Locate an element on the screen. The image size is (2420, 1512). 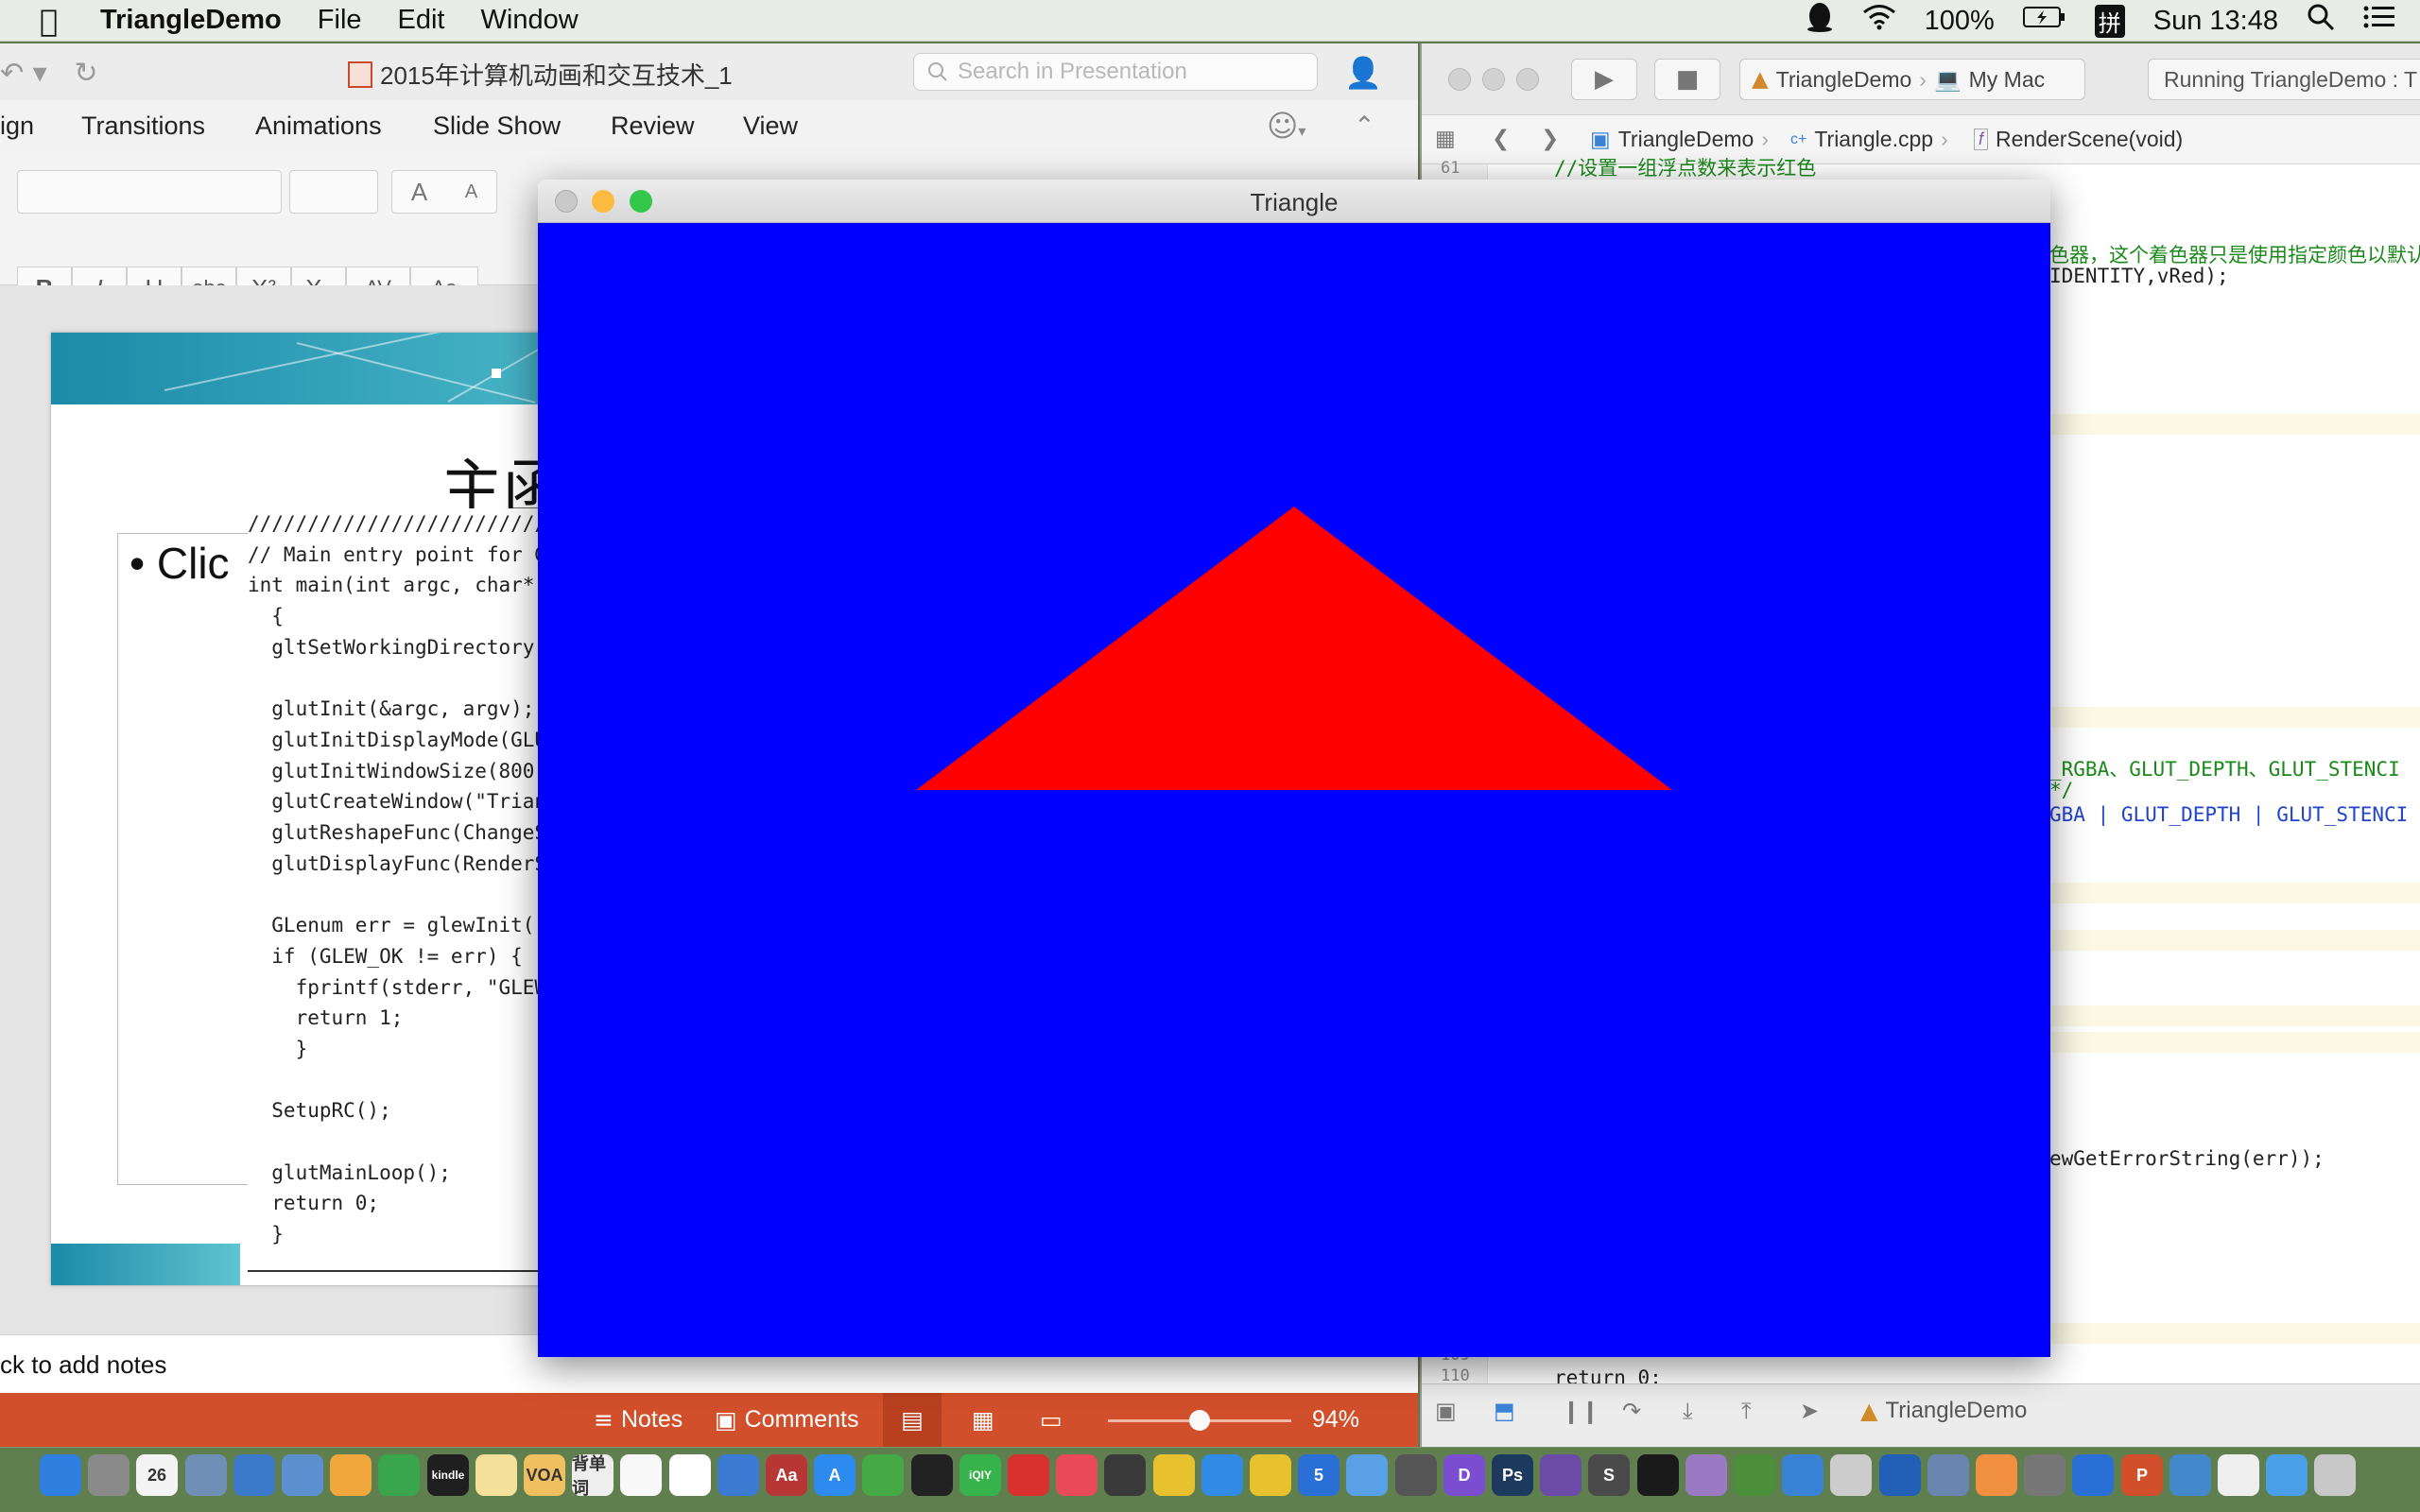
dock-safari-icon is located at coordinates (1222, 1475).